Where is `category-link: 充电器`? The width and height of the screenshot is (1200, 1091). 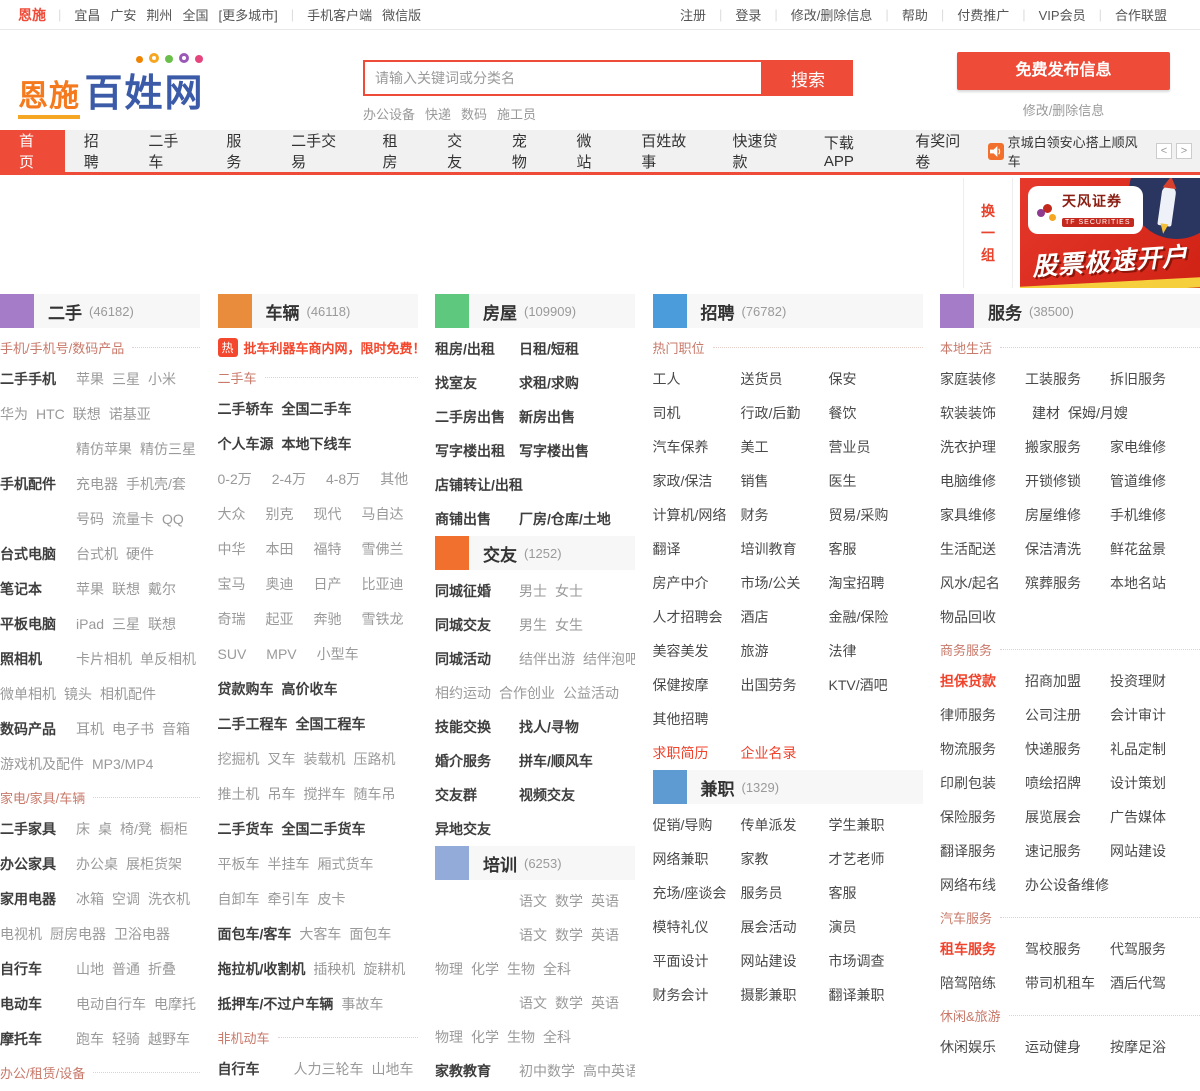 category-link: 充电器 is located at coordinates (97, 484).